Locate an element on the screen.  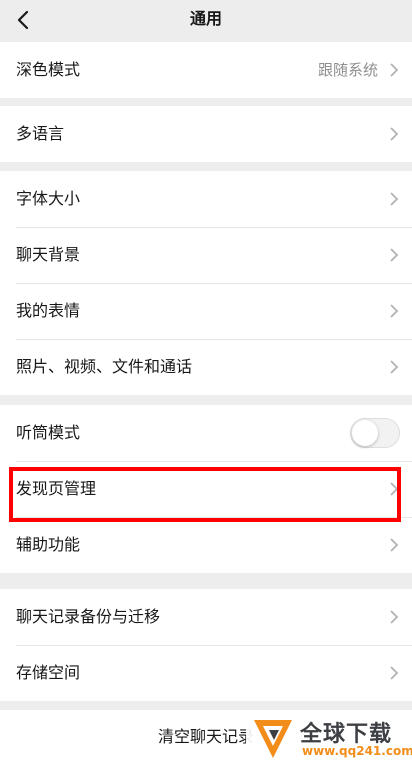
settings-item-discover-management: 发现页管理 is located at coordinates (206, 489).